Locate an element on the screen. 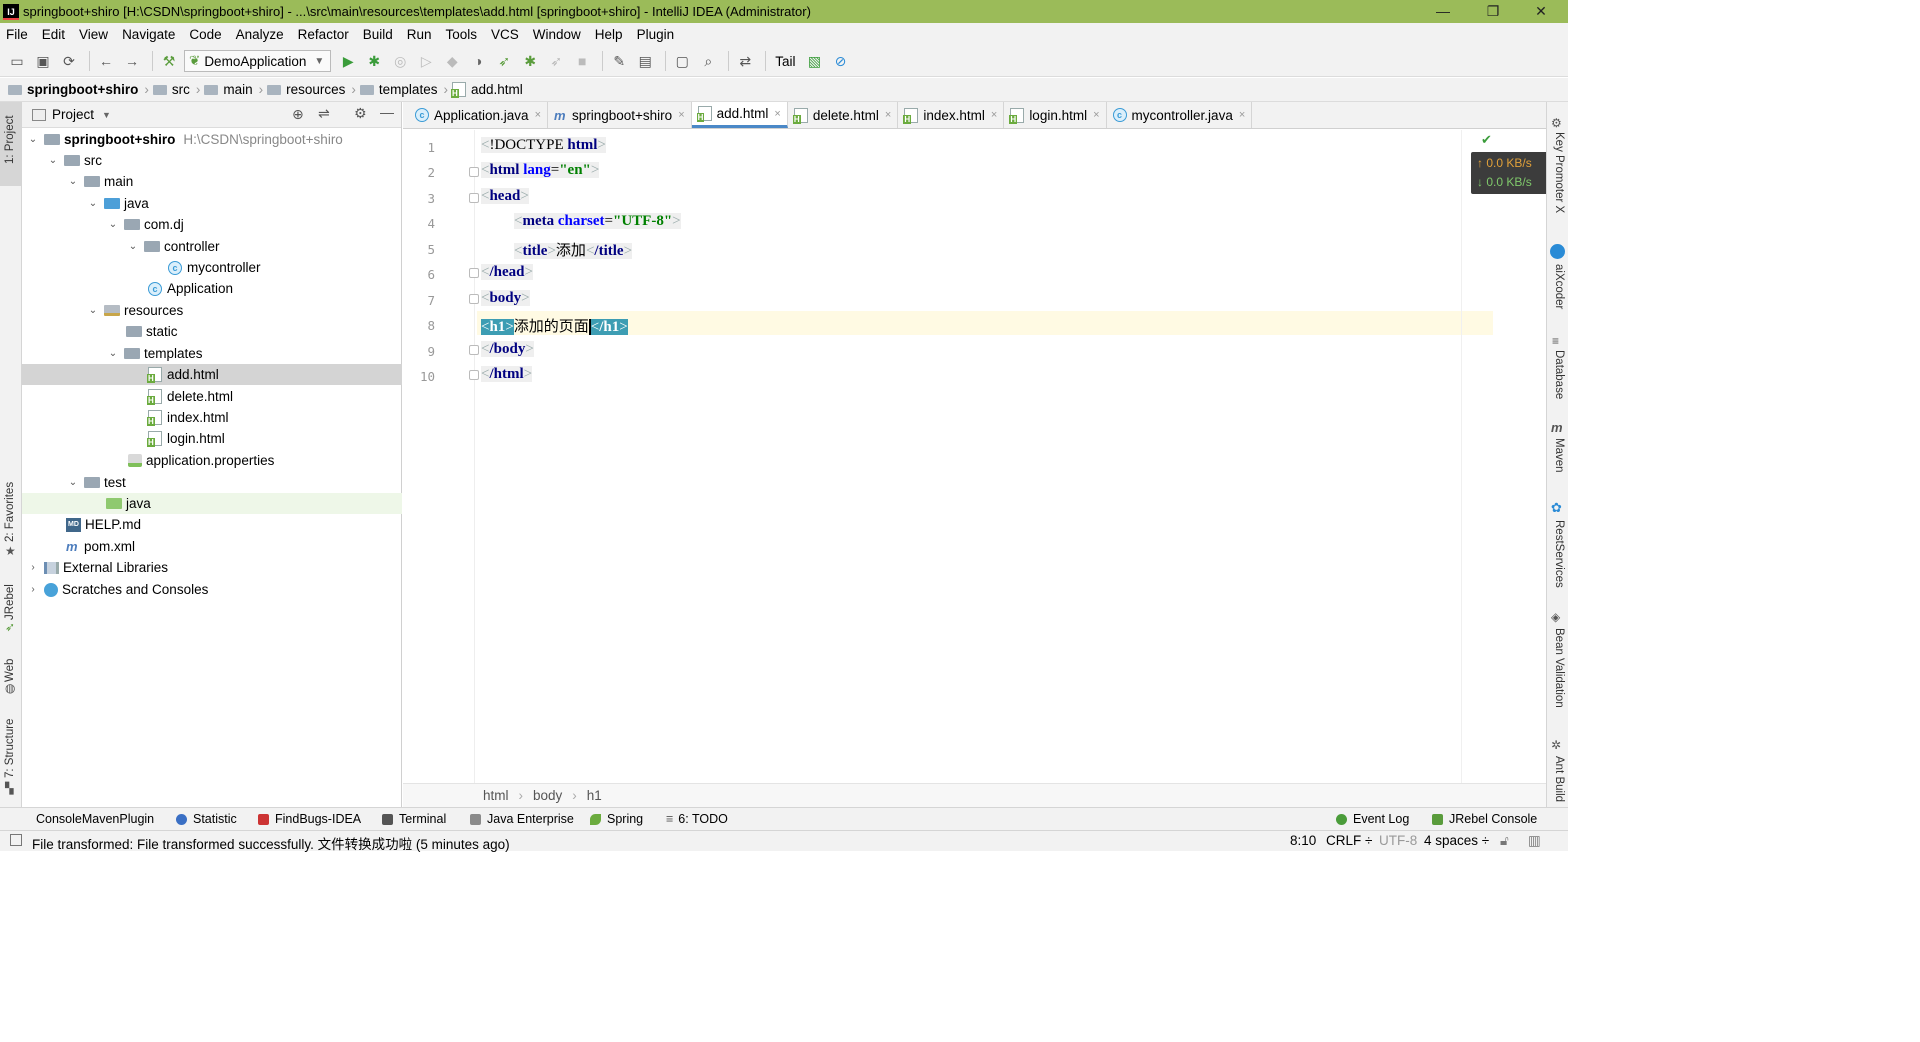 This screenshot has width=1920, height=1042. nav-crumb-main: main › is located at coordinates (233, 89).